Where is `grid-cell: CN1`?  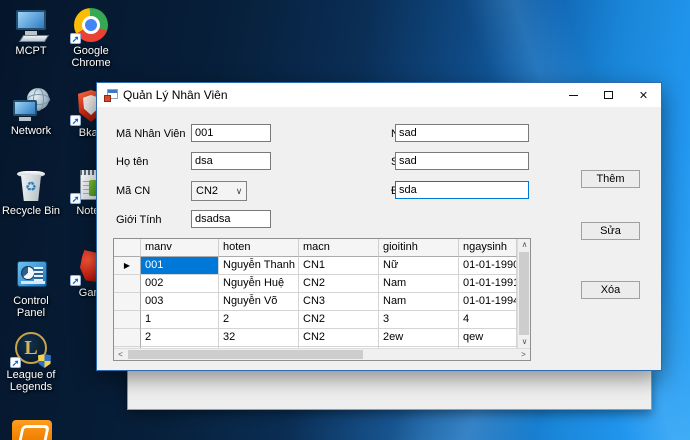
grid-cell: CN1 is located at coordinates (339, 266).